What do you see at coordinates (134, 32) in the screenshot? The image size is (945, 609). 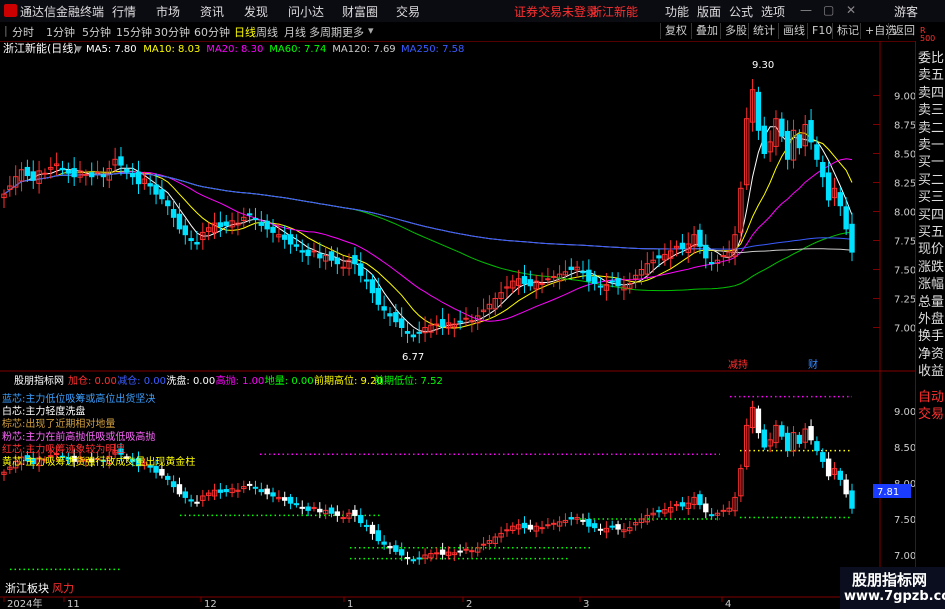 I see `period-tab-15min: 15分钟` at bounding box center [134, 32].